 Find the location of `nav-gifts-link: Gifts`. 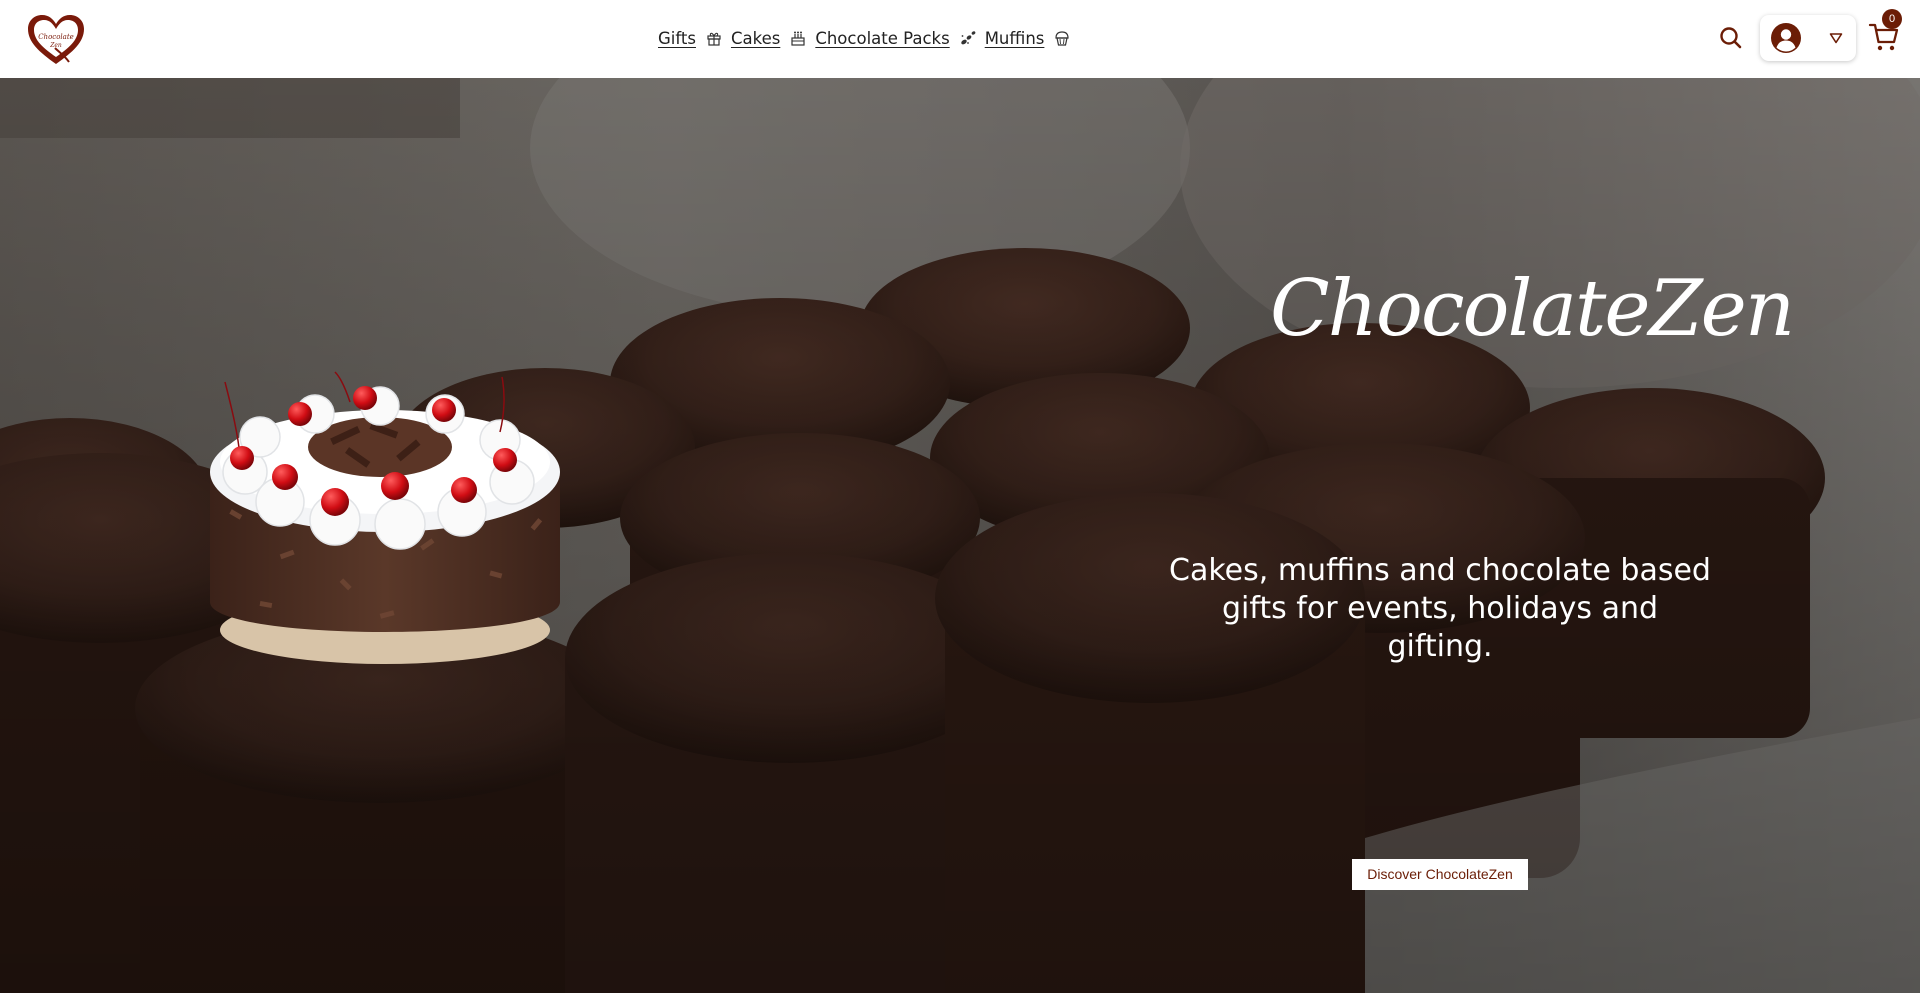

nav-gifts-link: Gifts is located at coordinates (677, 38).